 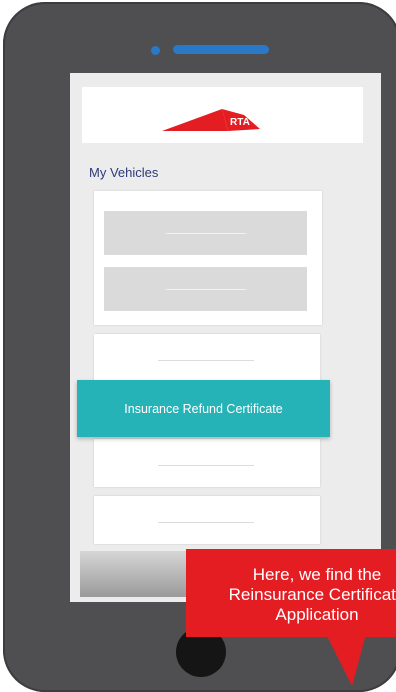 I want to click on insurance-refund-certificate-button: Insurance Refund Certificate, so click(x=203, y=408).